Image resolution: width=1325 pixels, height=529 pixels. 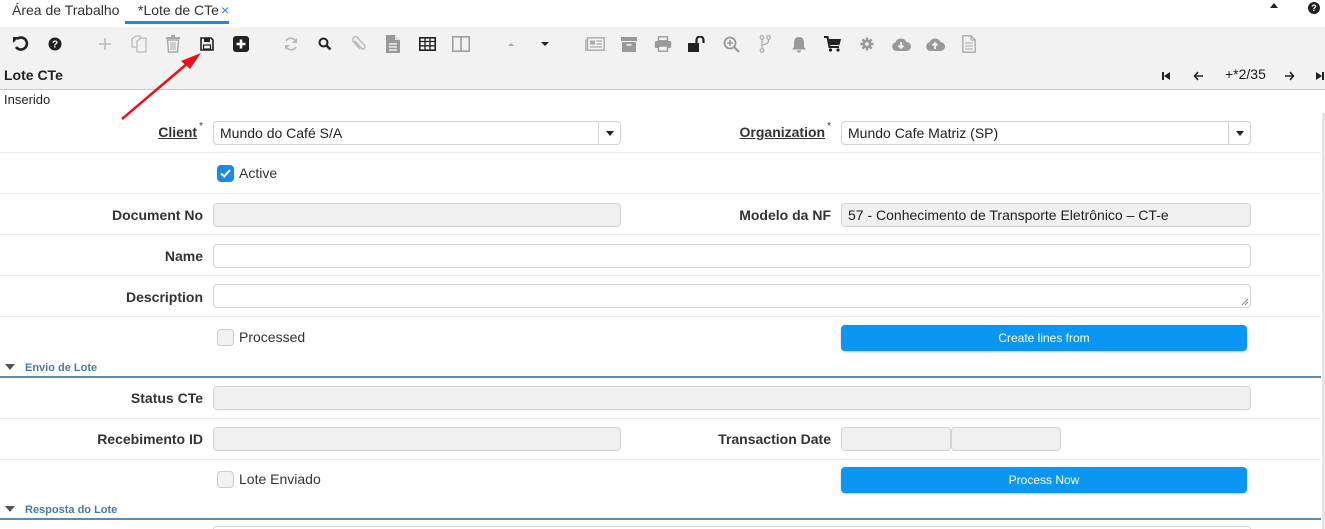 I want to click on checkmark-icon, so click(x=225, y=173).